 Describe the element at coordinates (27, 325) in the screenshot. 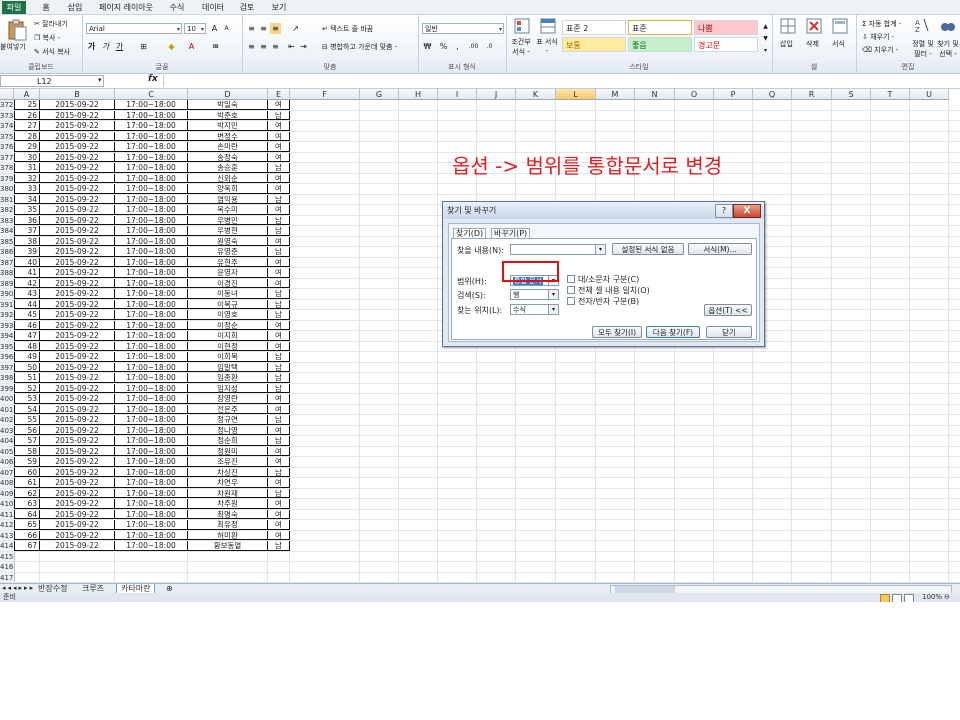

I see `cell-a: 46` at that location.